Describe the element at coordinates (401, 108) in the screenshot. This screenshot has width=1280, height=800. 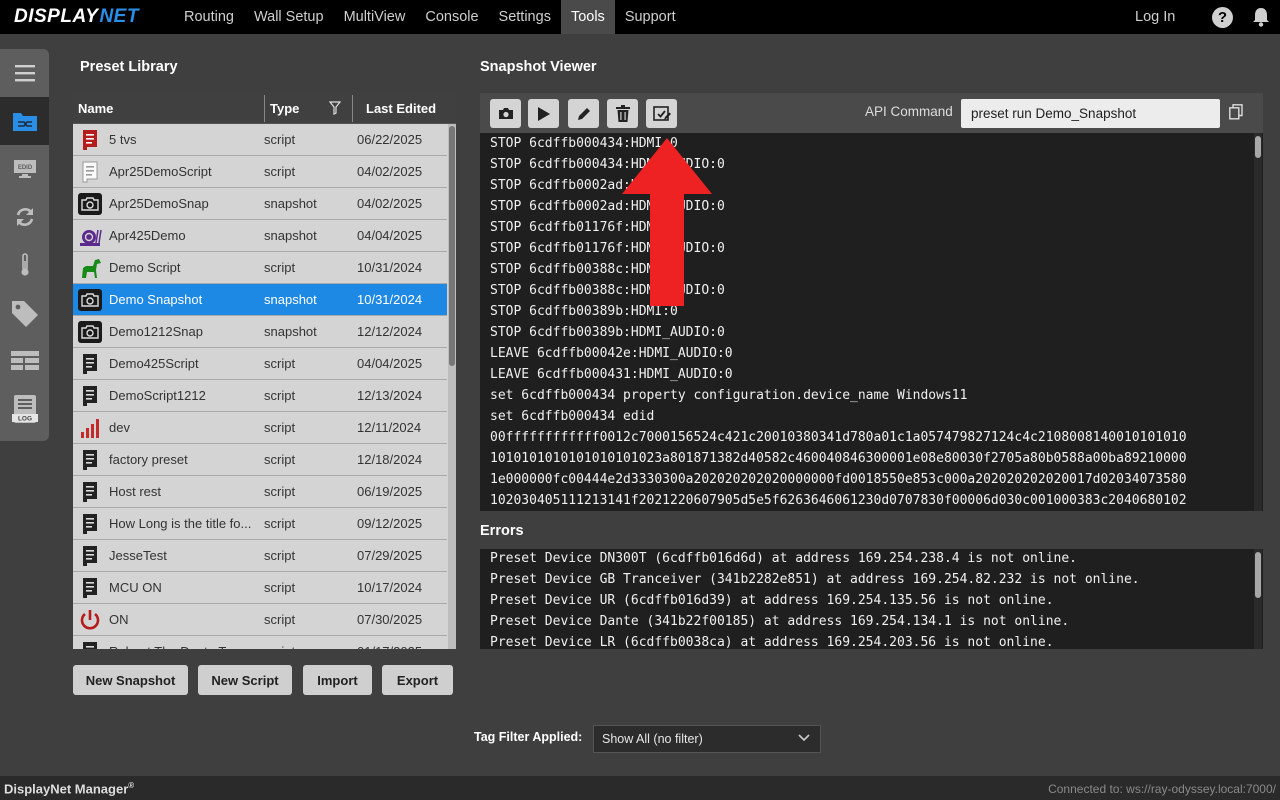
I see `column-header-last-edited: Last Edited` at that location.